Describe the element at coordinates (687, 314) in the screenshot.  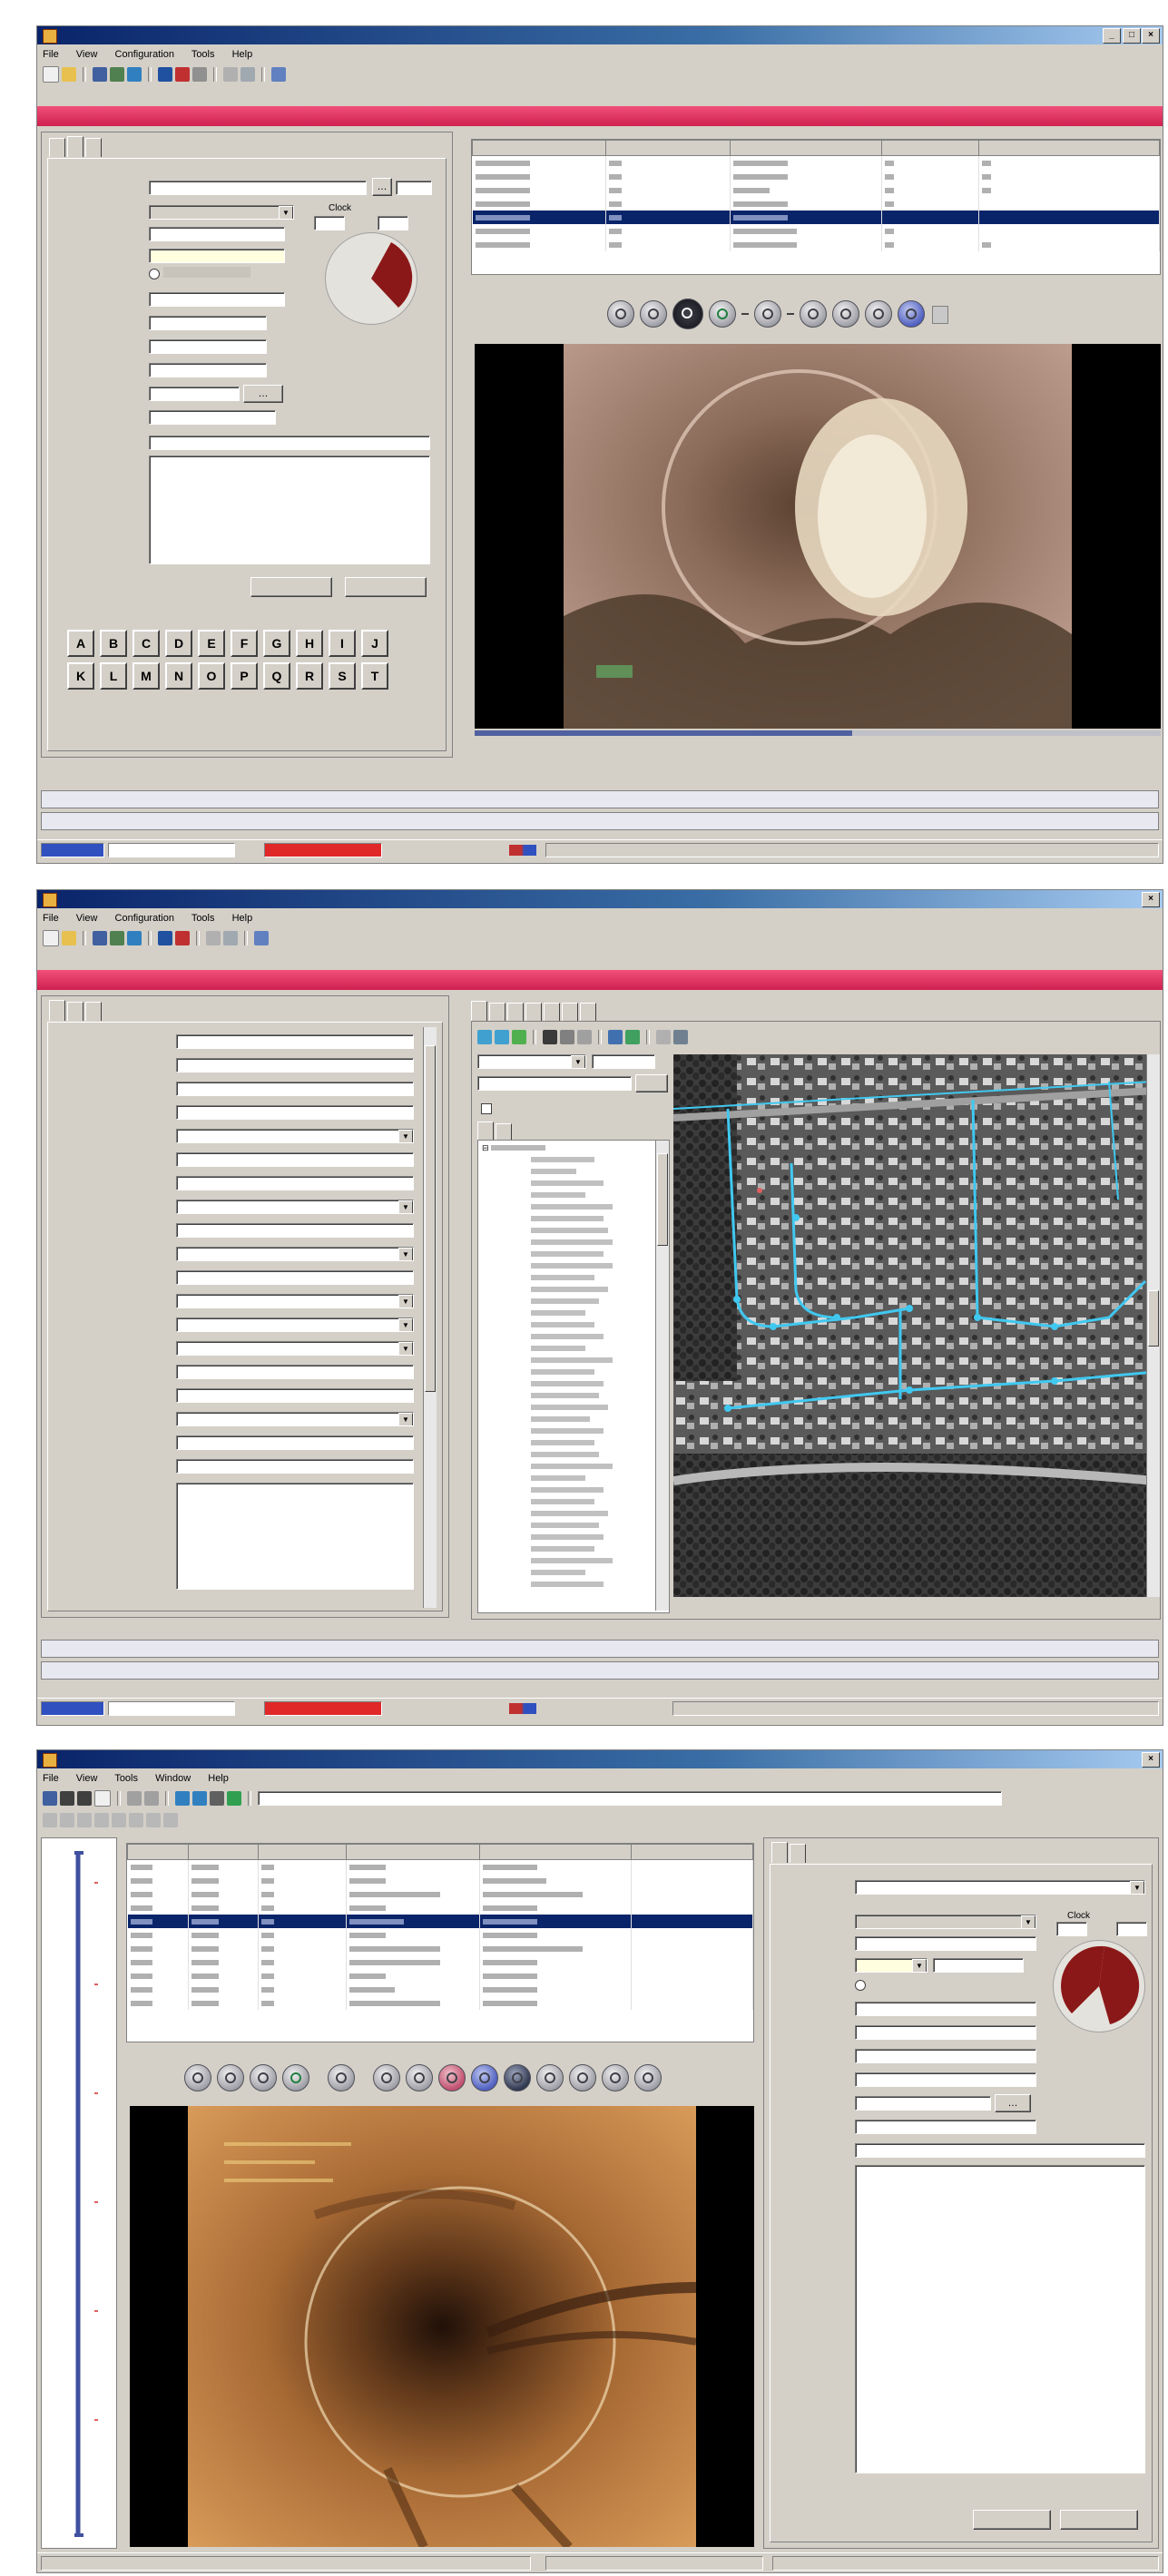
I see `stop-button` at that location.